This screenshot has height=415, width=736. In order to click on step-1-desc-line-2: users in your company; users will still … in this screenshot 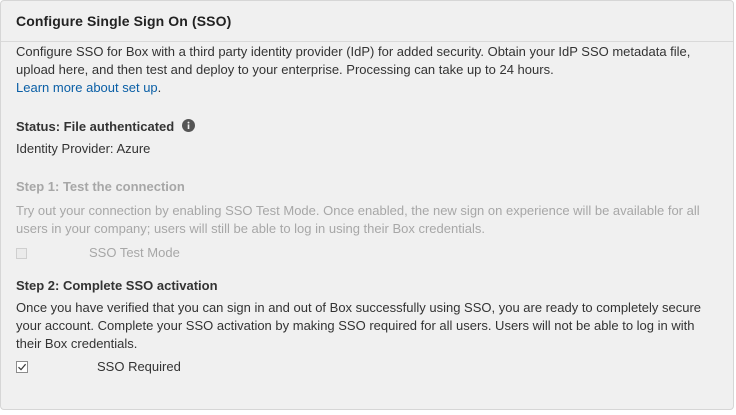, I will do `click(250, 228)`.